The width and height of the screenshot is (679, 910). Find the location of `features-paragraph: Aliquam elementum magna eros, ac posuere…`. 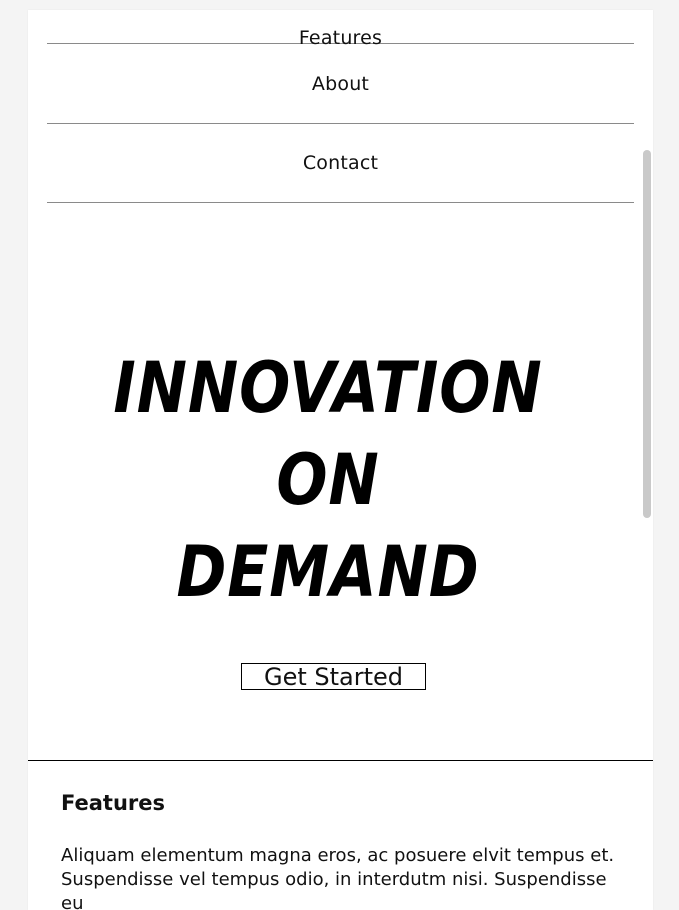

features-paragraph: Aliquam elementum magna eros, ac posuere… is located at coordinates (338, 877).